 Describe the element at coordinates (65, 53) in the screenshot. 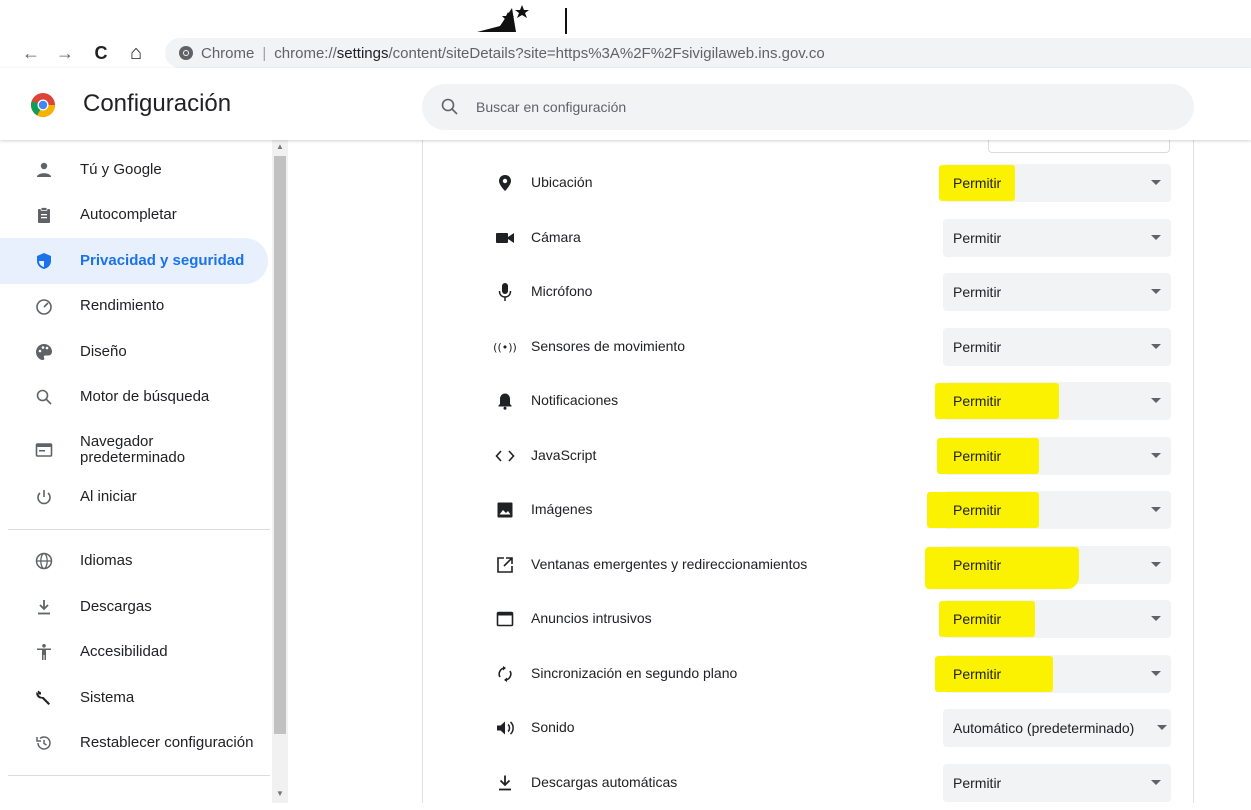

I see `forward-button: →` at that location.